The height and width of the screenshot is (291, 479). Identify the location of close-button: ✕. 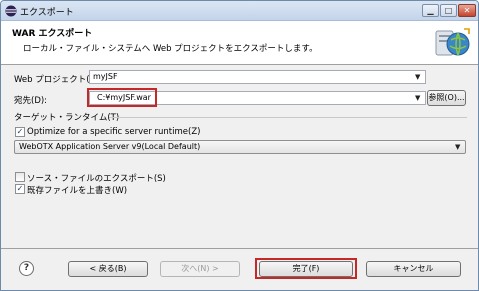
(467, 10).